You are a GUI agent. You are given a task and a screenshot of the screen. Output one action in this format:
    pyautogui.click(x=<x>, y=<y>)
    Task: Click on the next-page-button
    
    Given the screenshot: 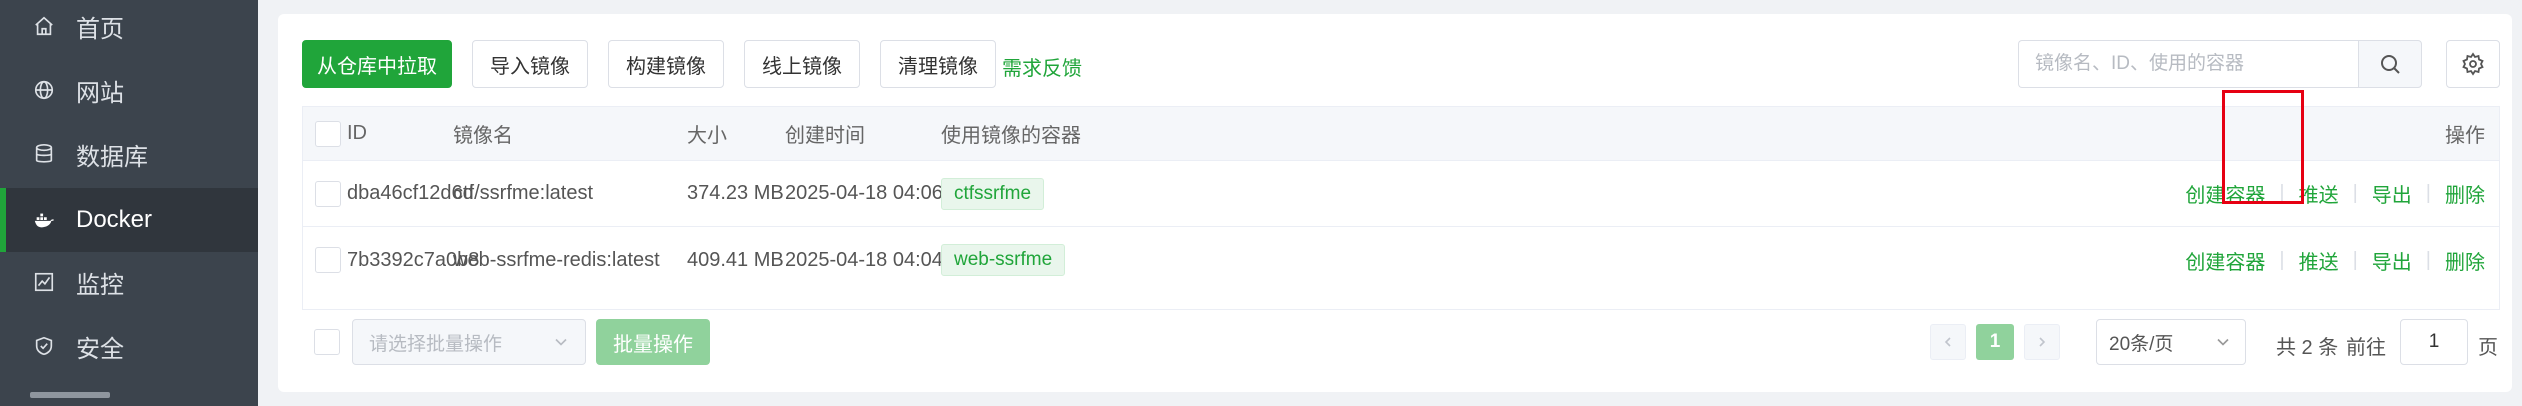 What is the action you would take?
    pyautogui.click(x=2042, y=342)
    